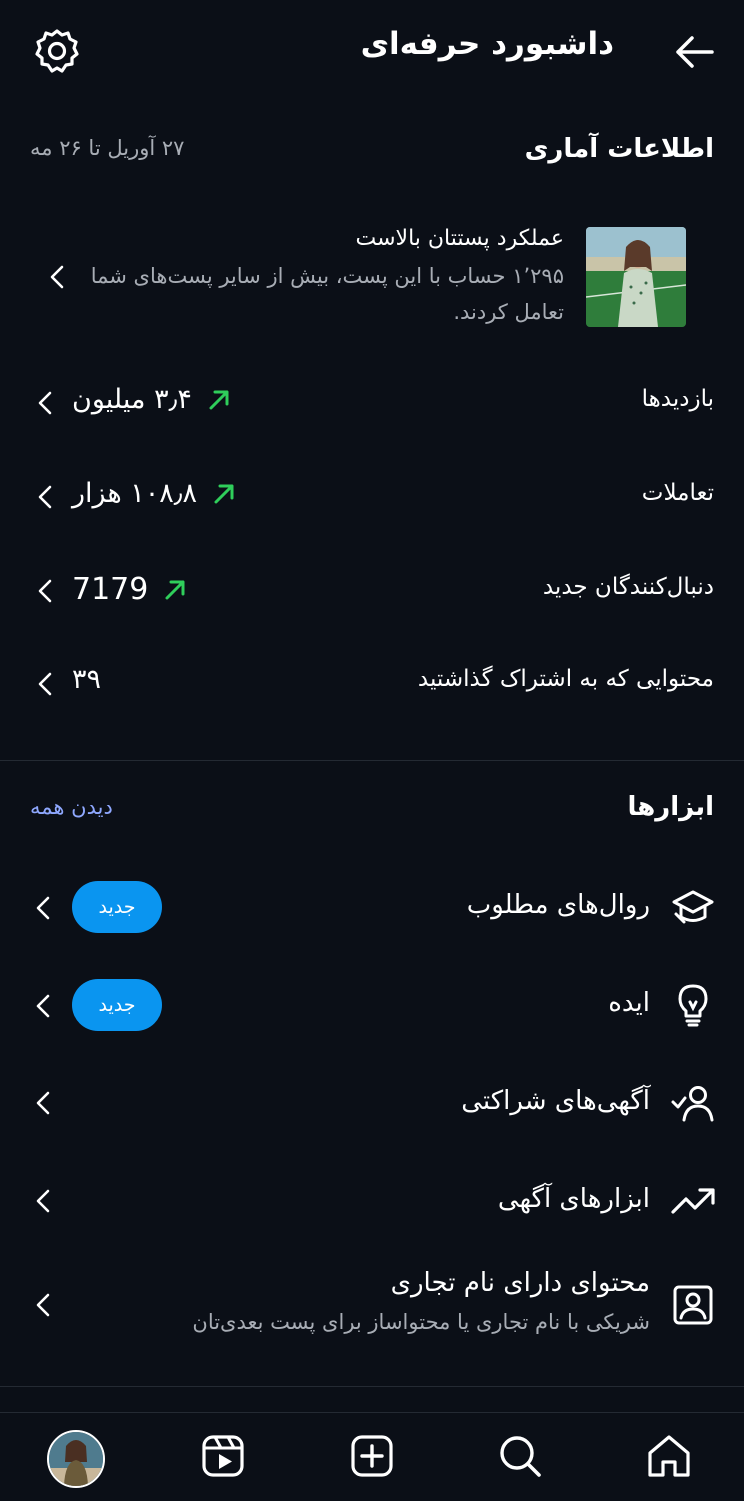 Image resolution: width=744 pixels, height=1501 pixels. I want to click on branded-content-icon, so click(693, 1305).